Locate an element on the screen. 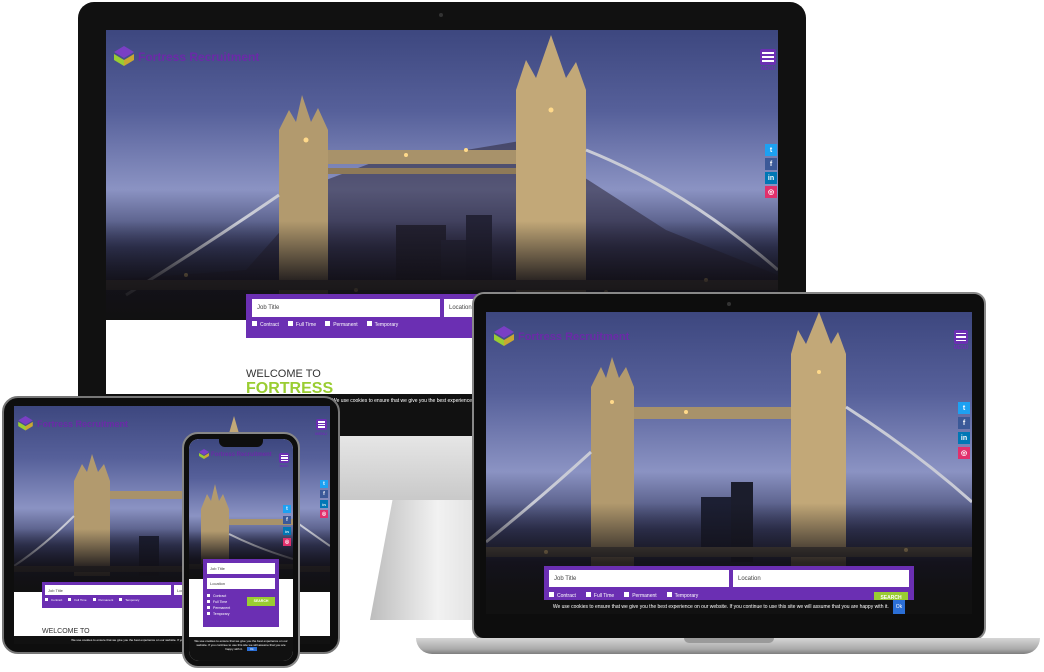 This screenshot has width=1044, height=672. tablet-job-type-options: Contract Full Time Permanent Temporary is located at coordinates (92, 600).